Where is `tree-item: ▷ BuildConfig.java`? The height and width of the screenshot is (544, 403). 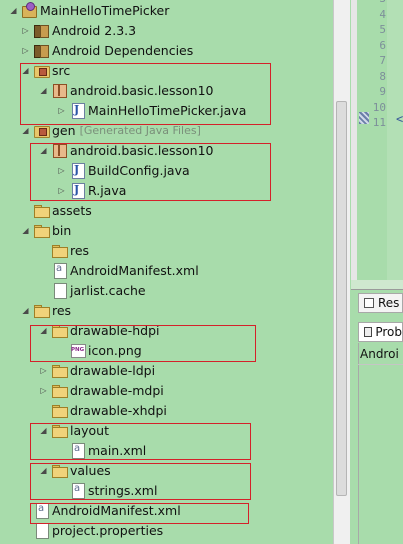 tree-item: ▷ BuildConfig.java is located at coordinates (166, 170).